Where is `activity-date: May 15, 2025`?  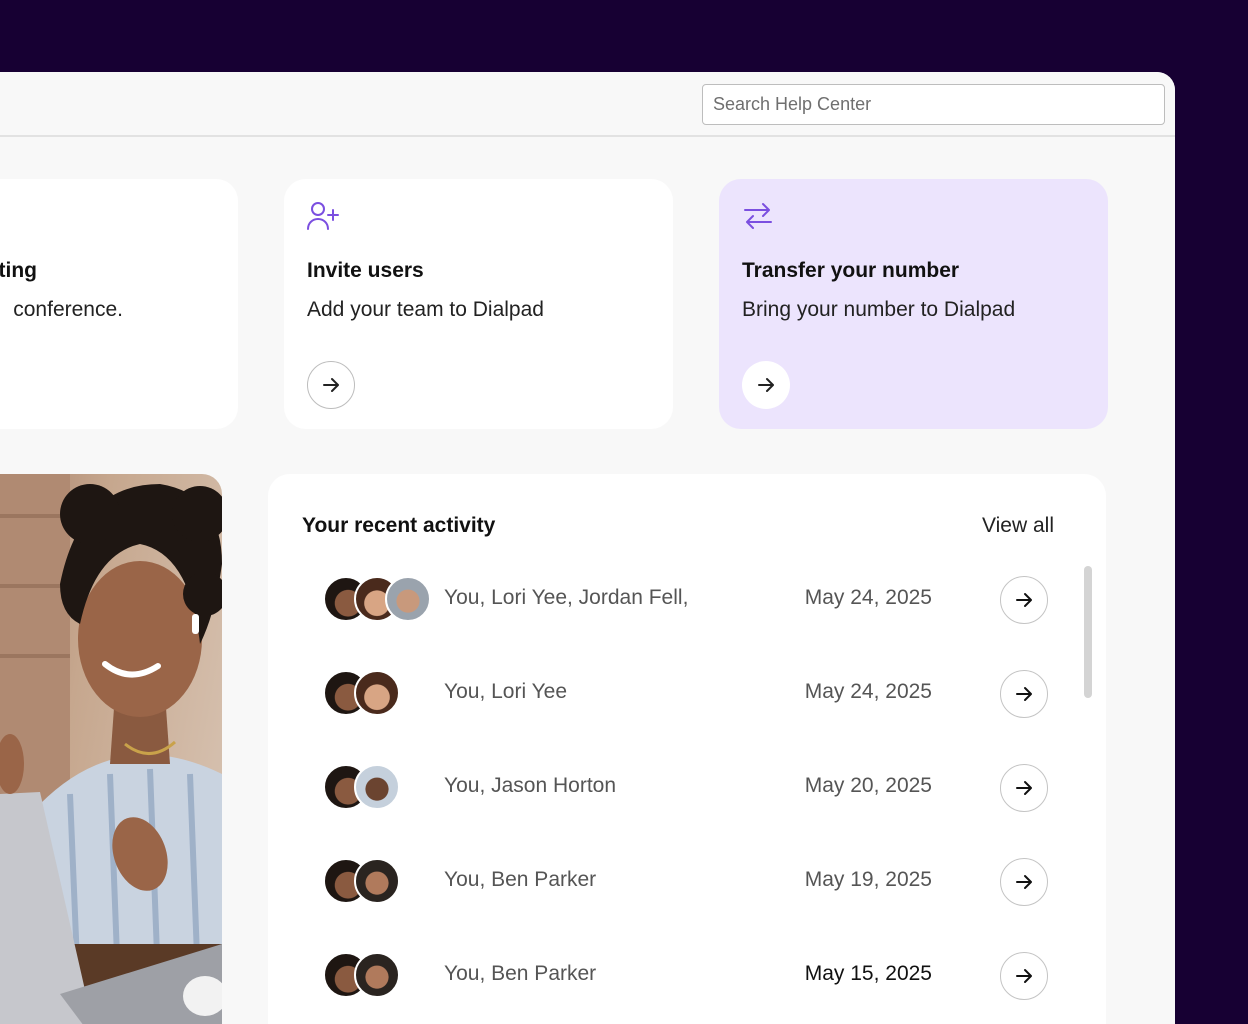 activity-date: May 15, 2025 is located at coordinates (868, 973).